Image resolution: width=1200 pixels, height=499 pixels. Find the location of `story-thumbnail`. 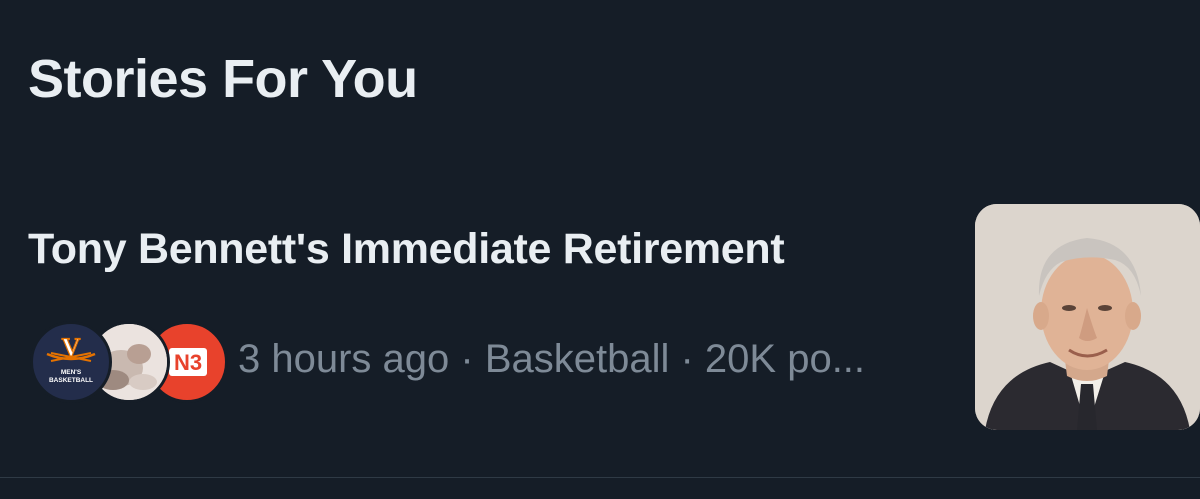

story-thumbnail is located at coordinates (1087, 317).